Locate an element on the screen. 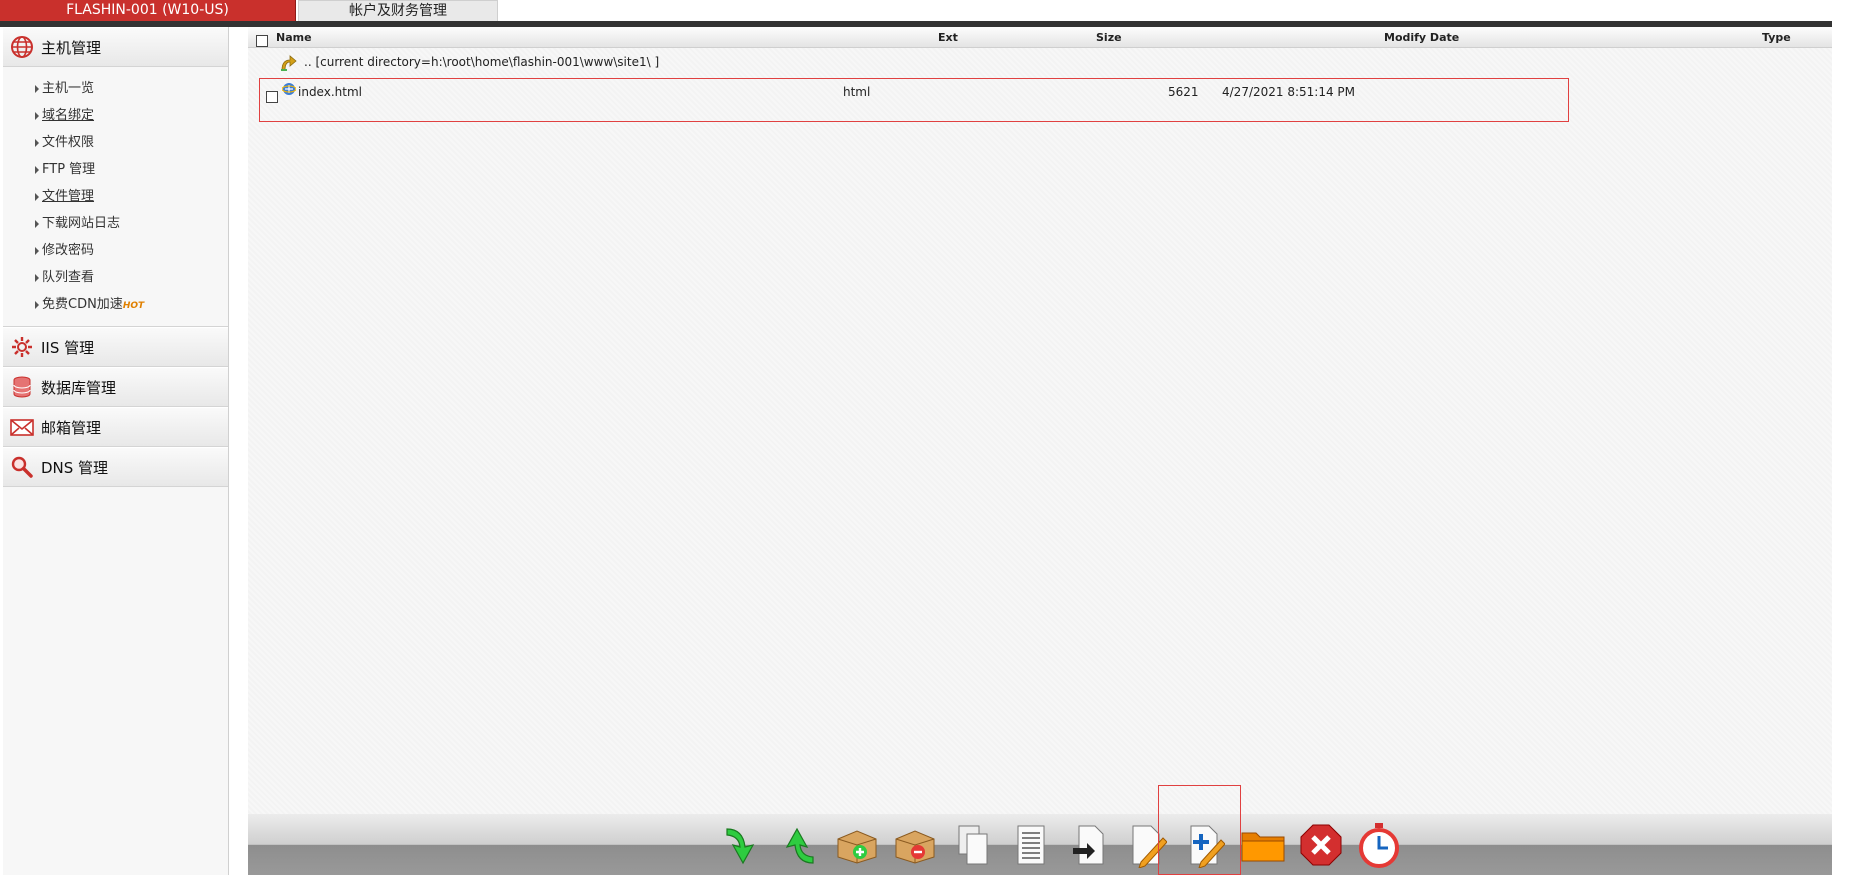  sidebar-section-iis: IIS 管理 is located at coordinates (115, 347).